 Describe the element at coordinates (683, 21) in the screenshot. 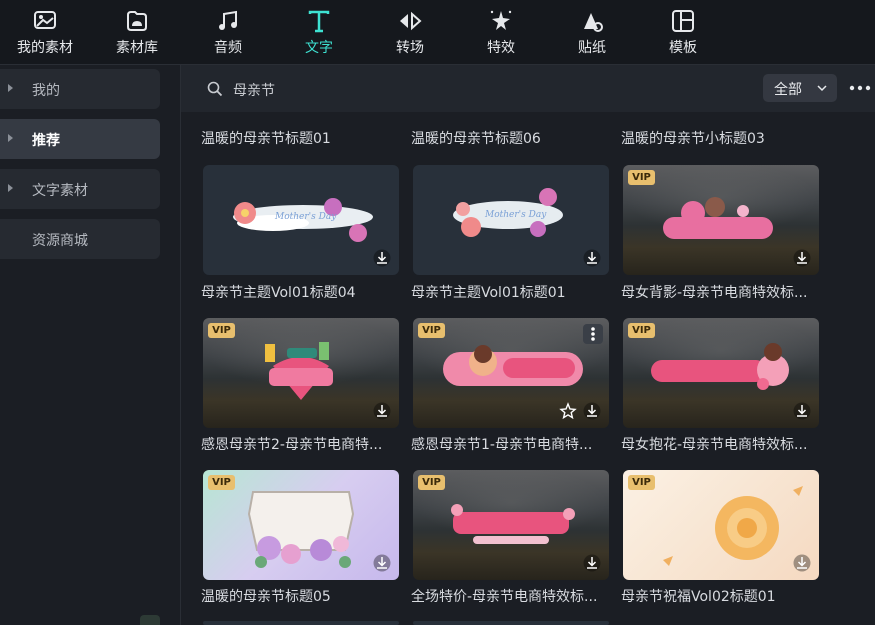

I see `template-icon` at that location.